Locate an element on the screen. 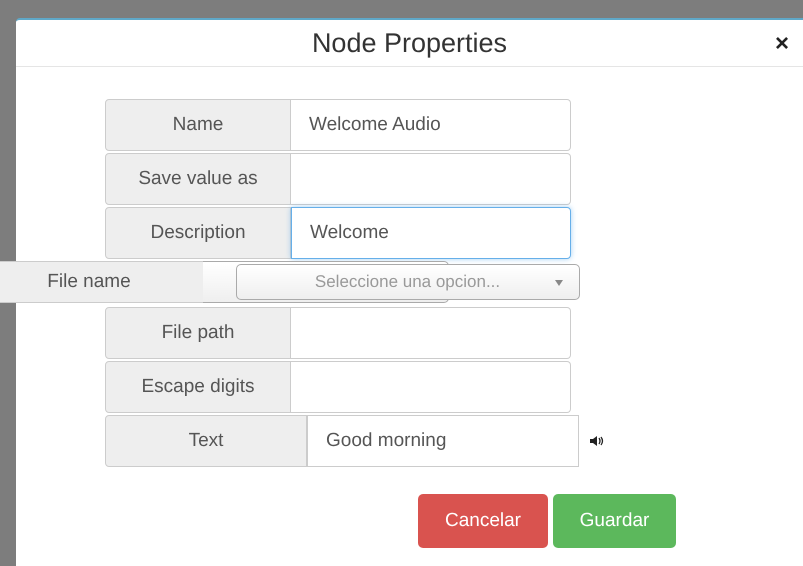 Image resolution: width=803 pixels, height=566 pixels. input-field: Welcome Audio is located at coordinates (431, 125).